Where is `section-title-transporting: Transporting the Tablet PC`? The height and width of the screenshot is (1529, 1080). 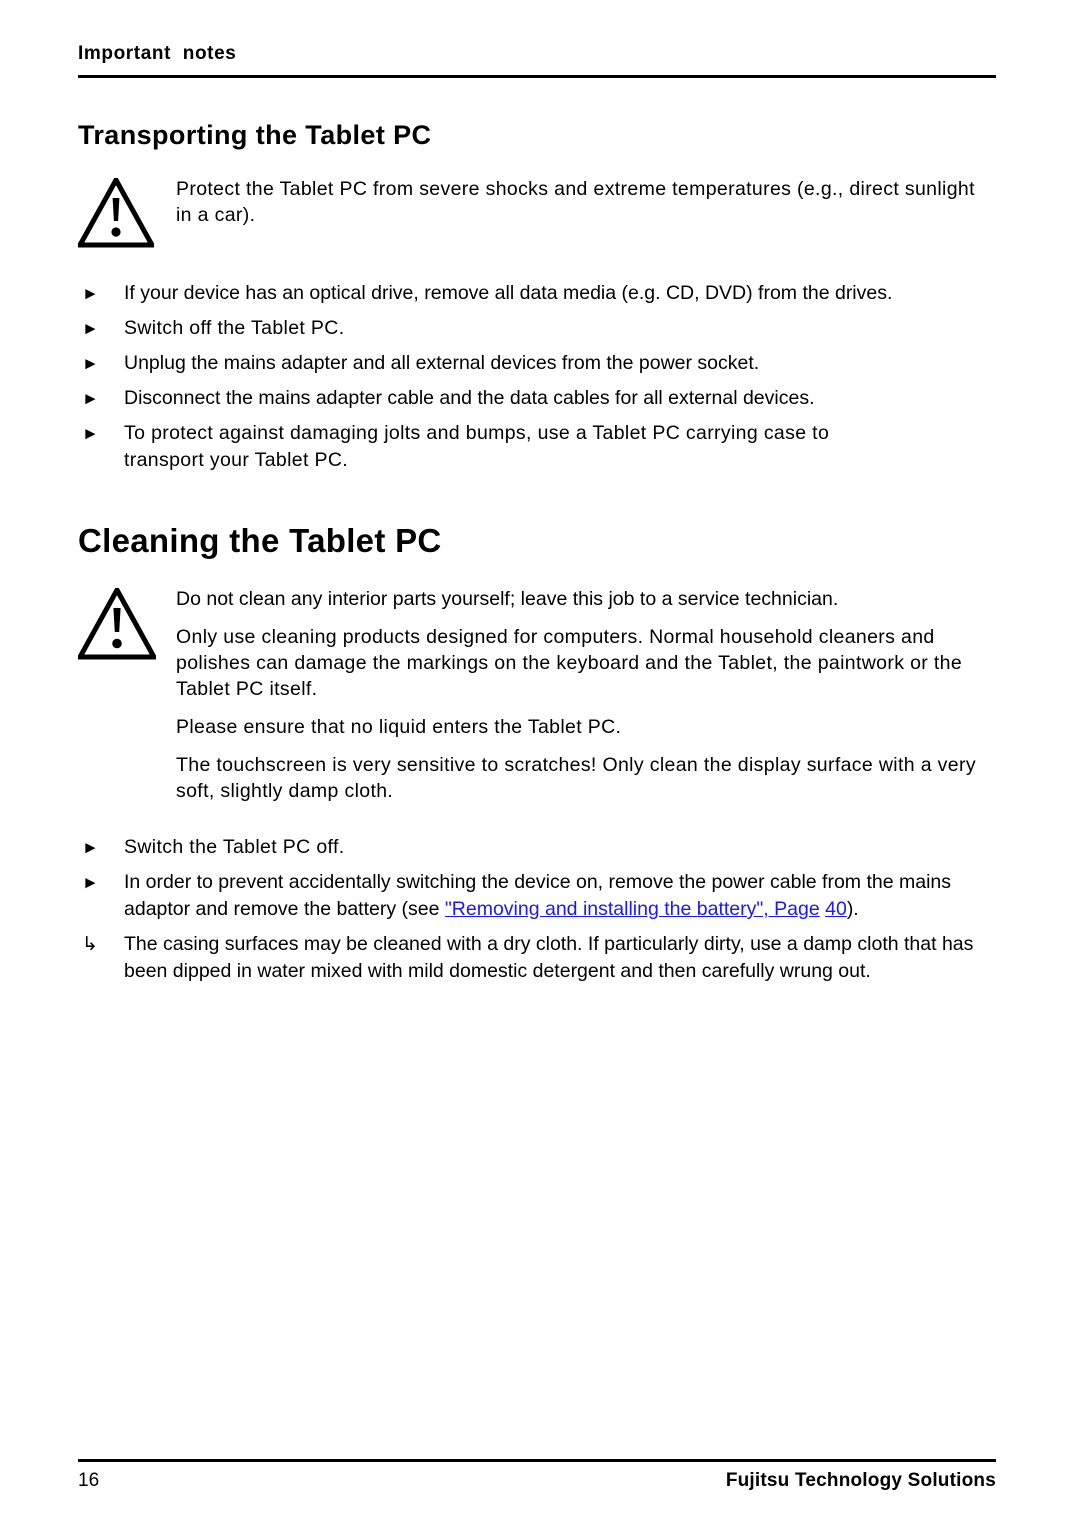
section-title-transporting: Transporting the Tablet PC is located at coordinates (255, 135).